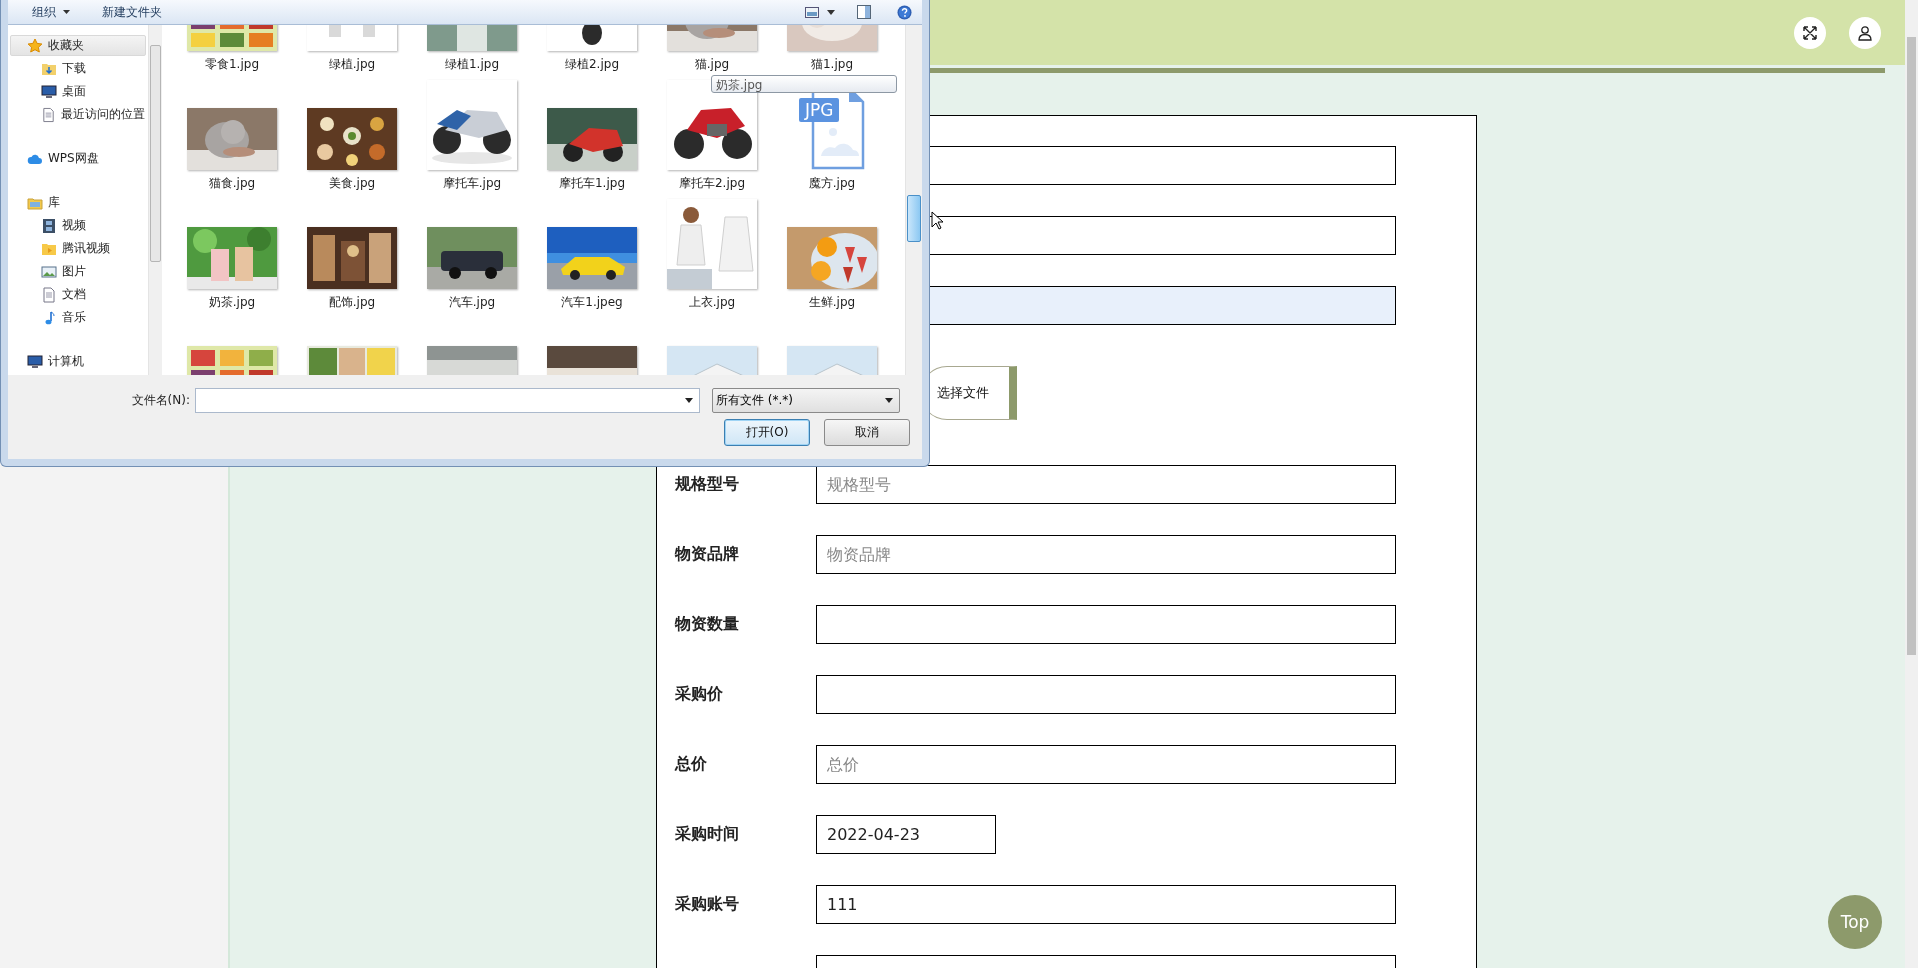 Image resolution: width=1918 pixels, height=968 pixels. I want to click on user-icon, so click(1865, 32).